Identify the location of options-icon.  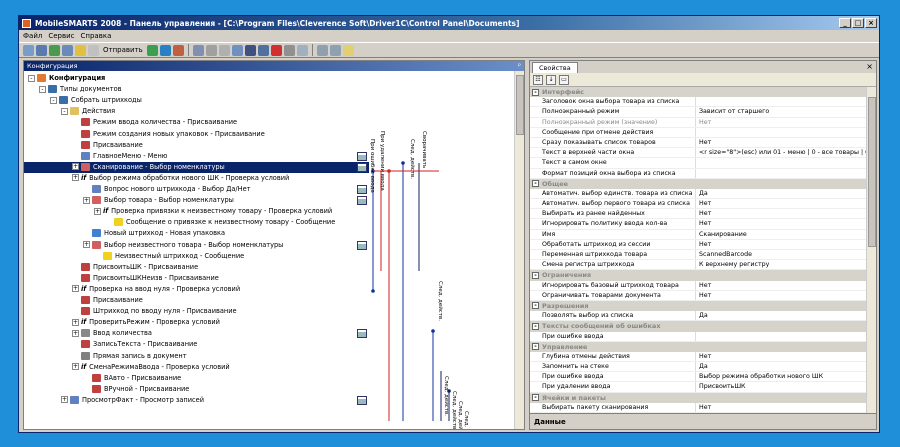
(302, 50).